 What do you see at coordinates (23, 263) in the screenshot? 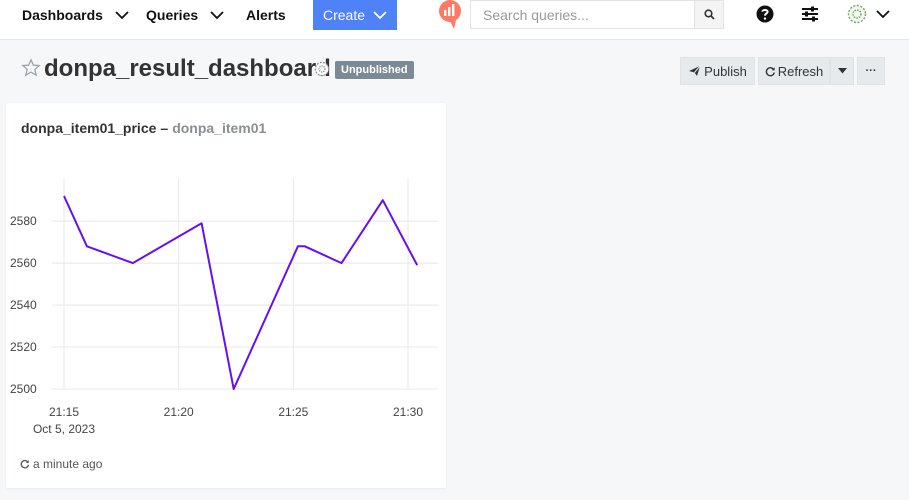
I see `y-tick-label: 2560` at bounding box center [23, 263].